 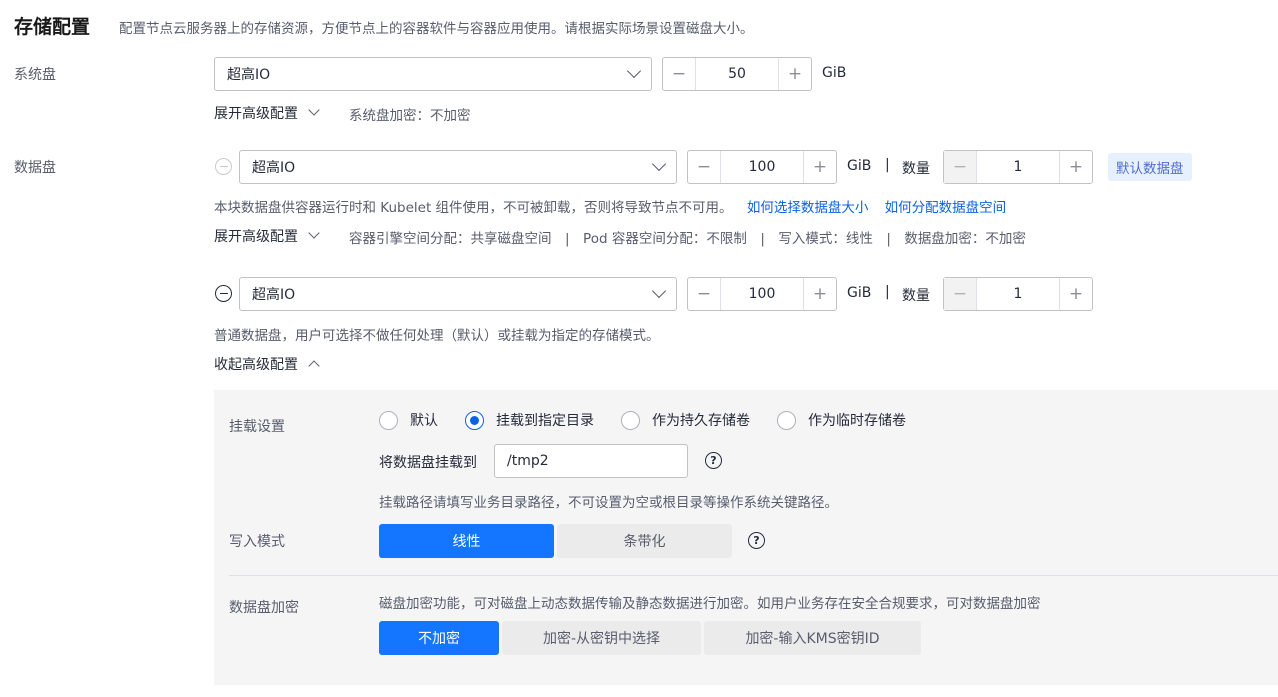 I want to click on data-disk-1-type-select: 超高IO, so click(x=458, y=167).